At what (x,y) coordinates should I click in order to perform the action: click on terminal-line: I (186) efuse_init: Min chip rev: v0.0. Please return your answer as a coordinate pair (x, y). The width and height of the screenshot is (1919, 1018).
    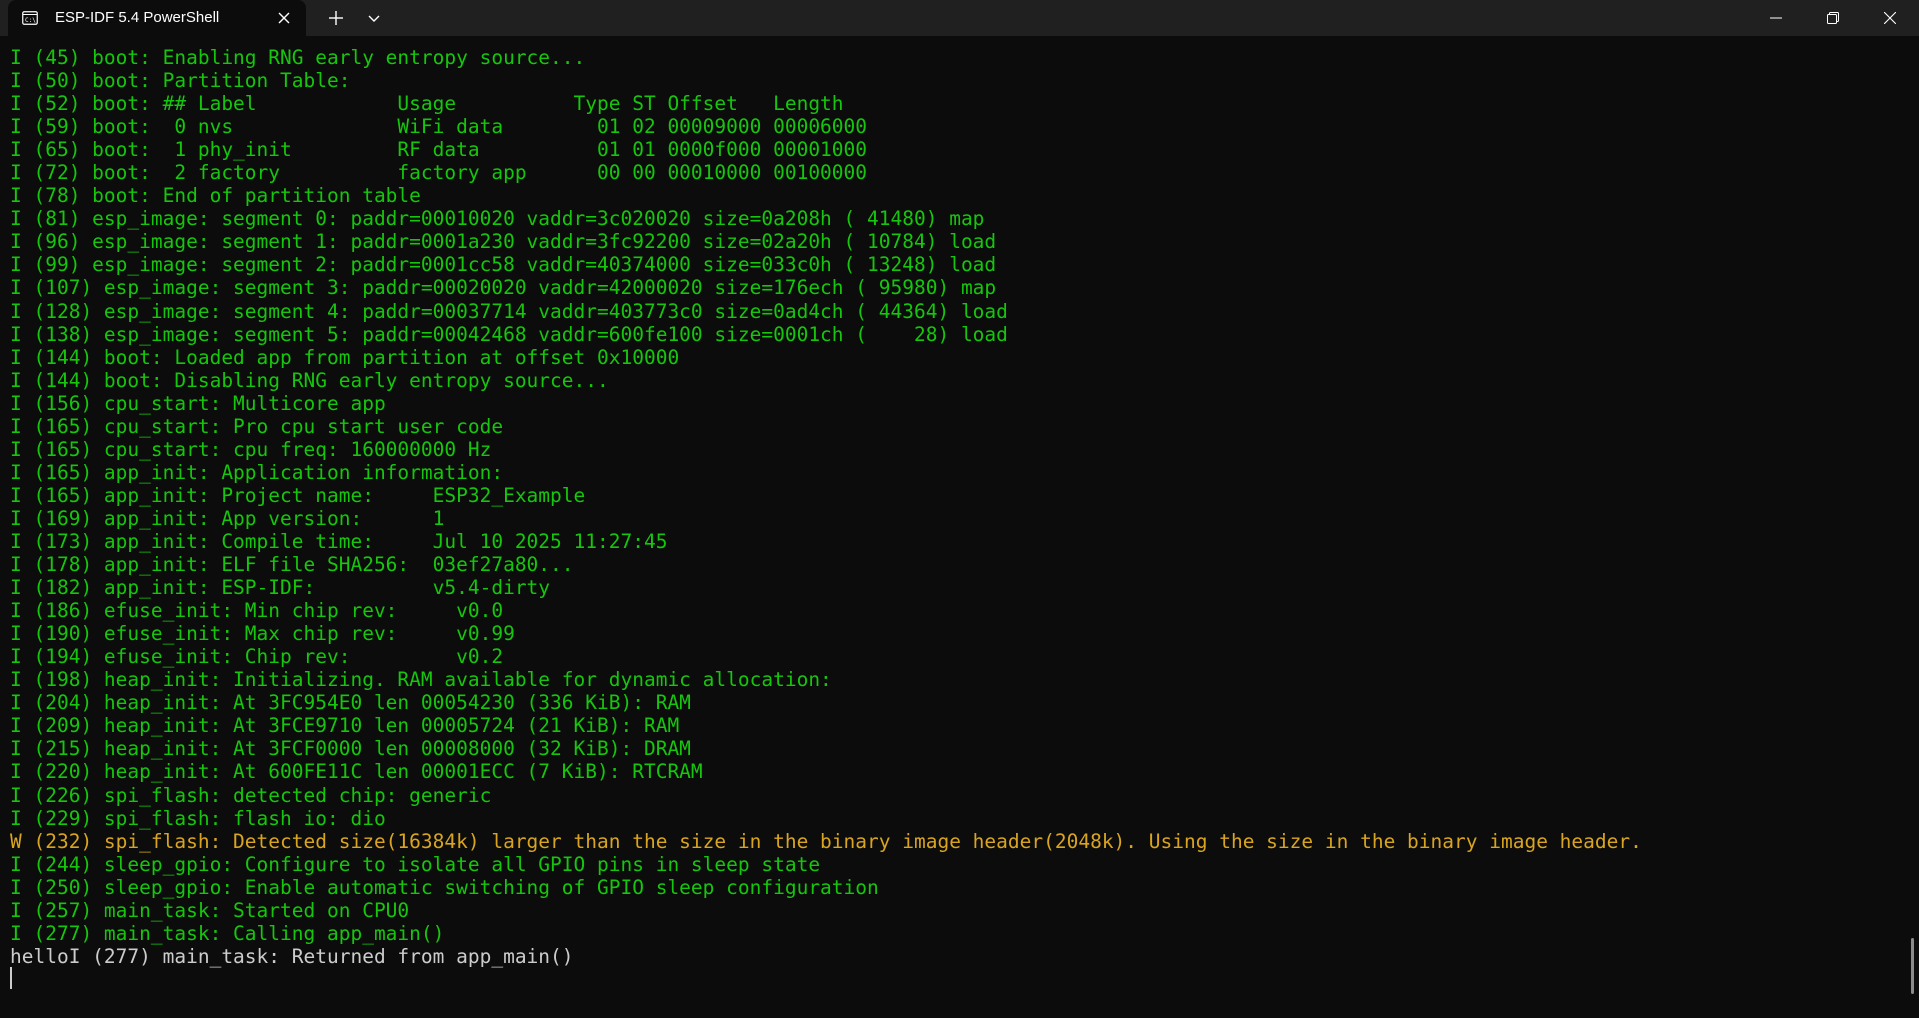
    Looking at the image, I should click on (257, 611).